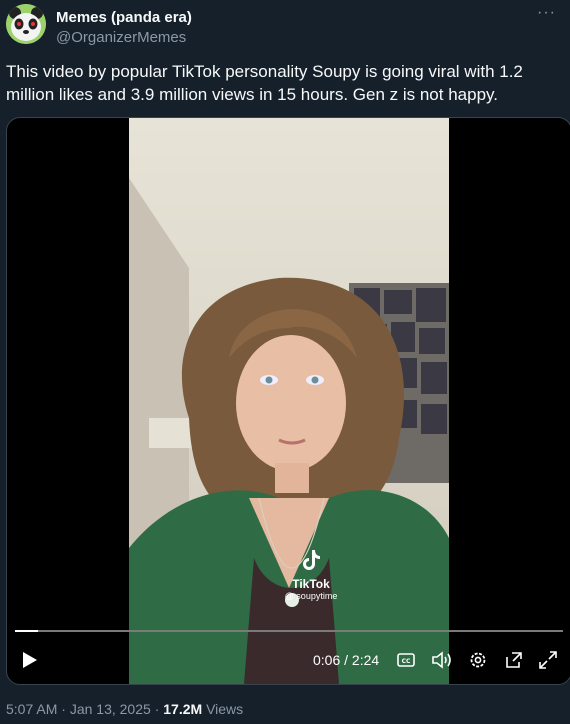 The height and width of the screenshot is (724, 570). Describe the element at coordinates (311, 574) in the screenshot. I see `tiktok-watermark: TikTok @ soupytime` at that location.